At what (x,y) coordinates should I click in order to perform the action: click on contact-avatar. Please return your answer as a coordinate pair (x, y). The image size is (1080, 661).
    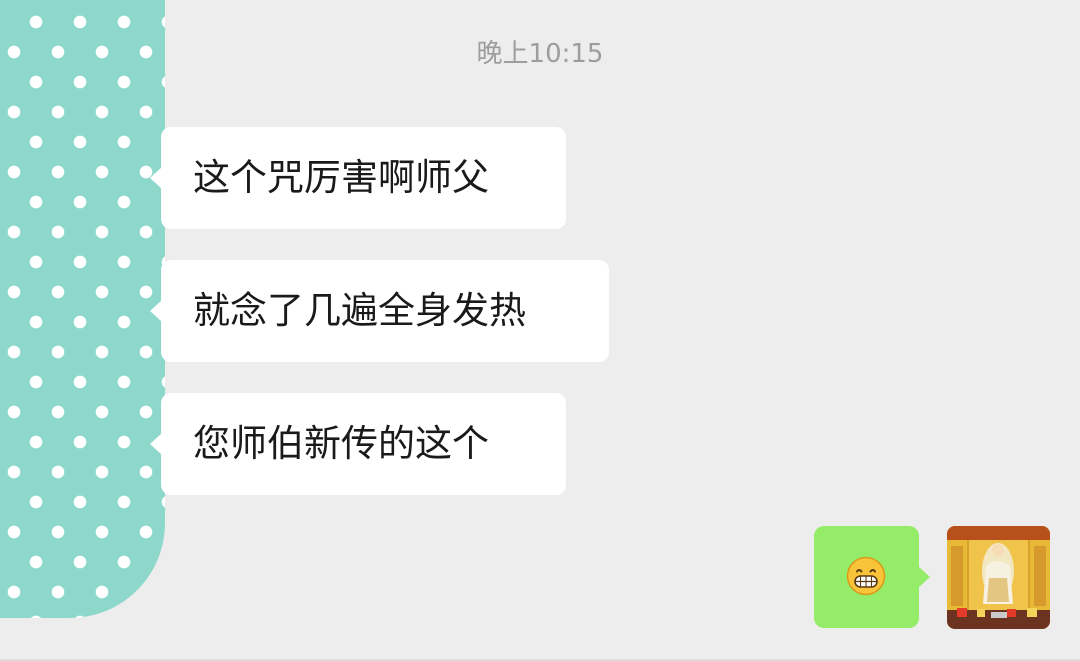
    Looking at the image, I should click on (82, 309).